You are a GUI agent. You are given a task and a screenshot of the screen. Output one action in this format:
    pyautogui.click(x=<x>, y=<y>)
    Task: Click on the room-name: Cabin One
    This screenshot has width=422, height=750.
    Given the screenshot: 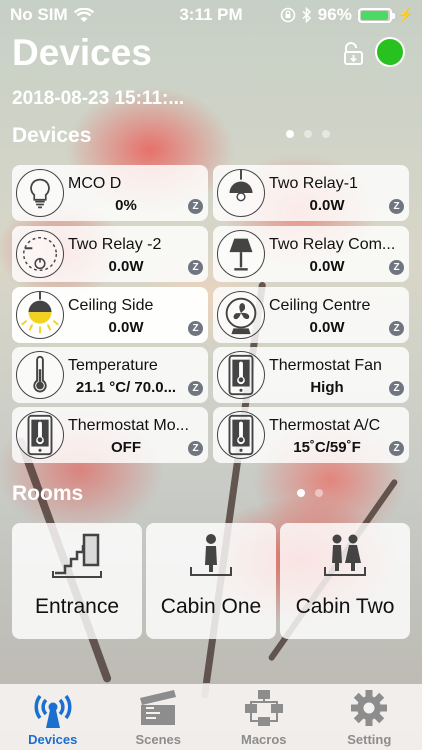 What is the action you would take?
    pyautogui.click(x=211, y=606)
    